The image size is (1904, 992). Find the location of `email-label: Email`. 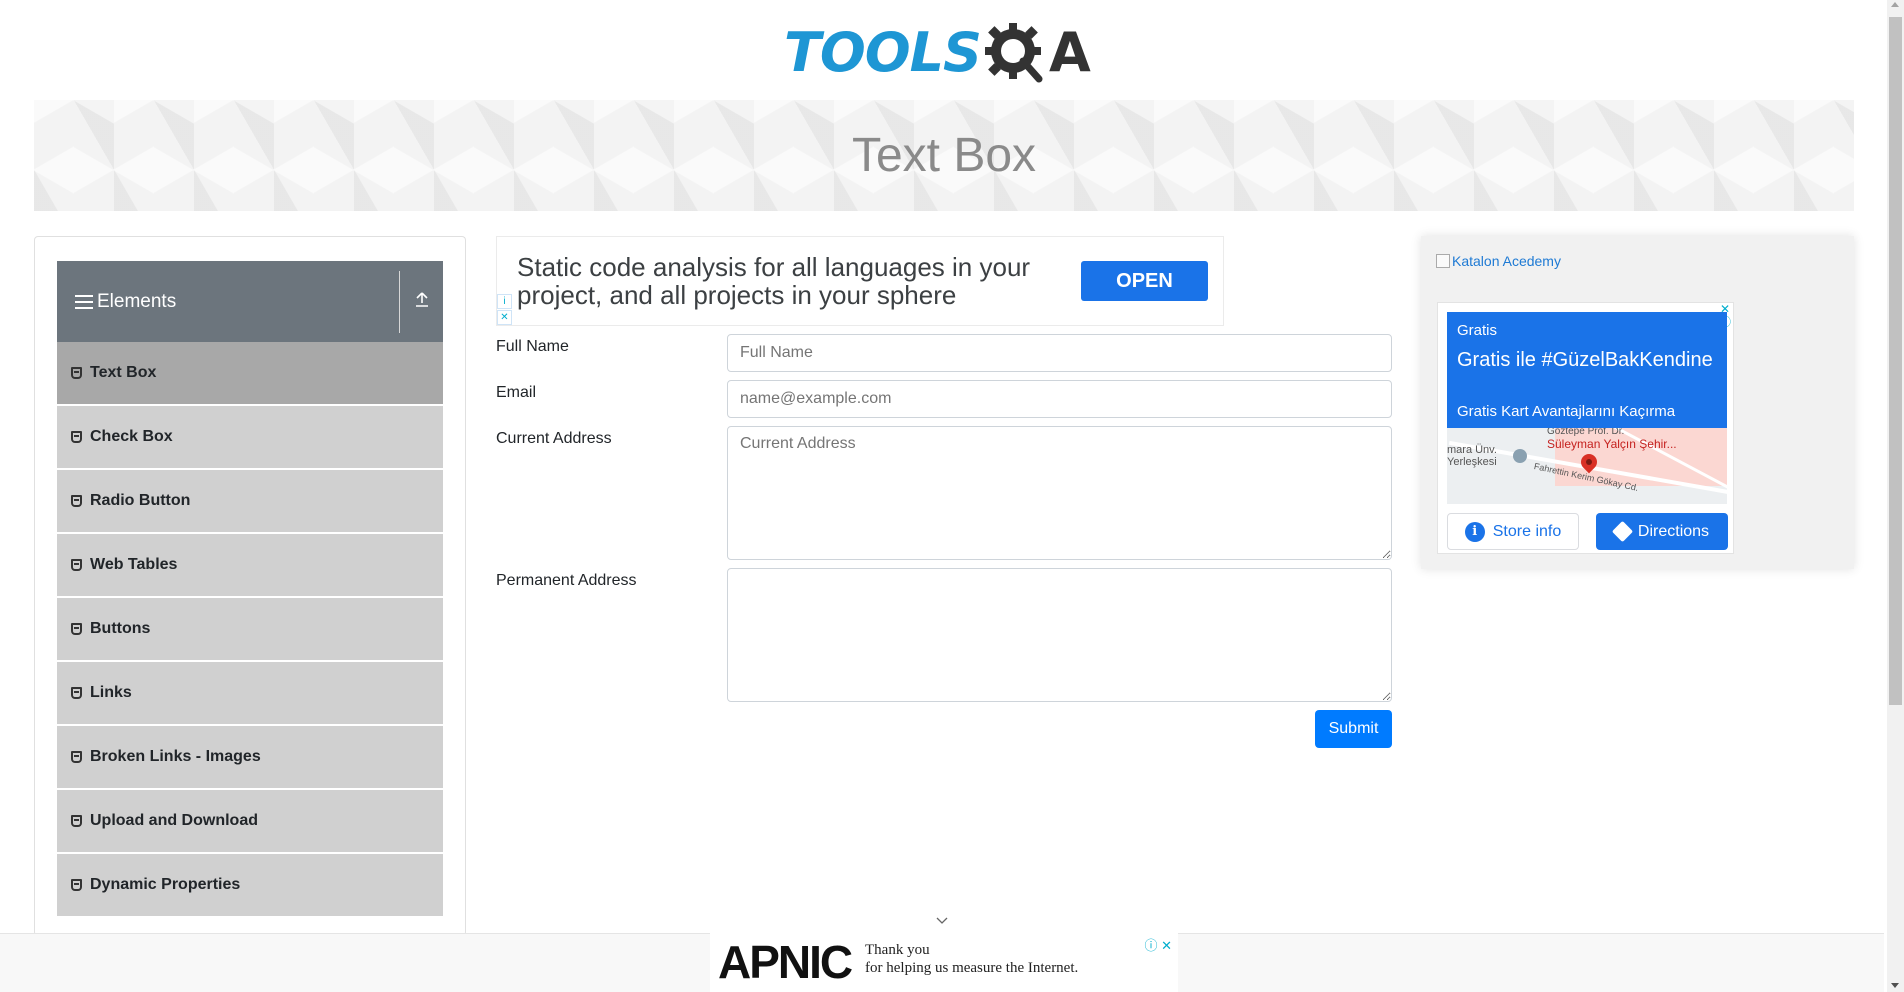

email-label: Email is located at coordinates (516, 392).